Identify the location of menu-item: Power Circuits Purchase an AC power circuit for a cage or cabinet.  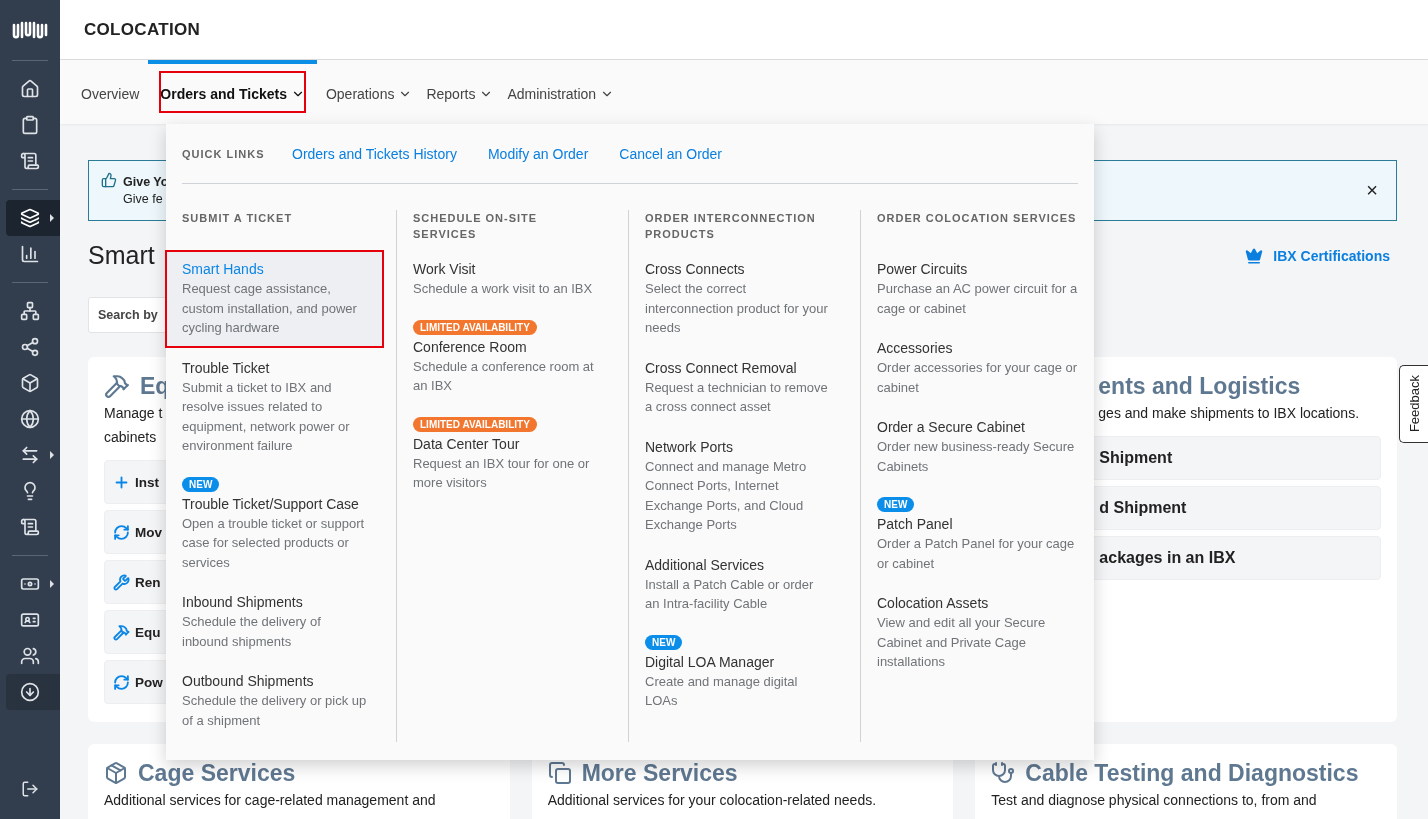
(977, 289).